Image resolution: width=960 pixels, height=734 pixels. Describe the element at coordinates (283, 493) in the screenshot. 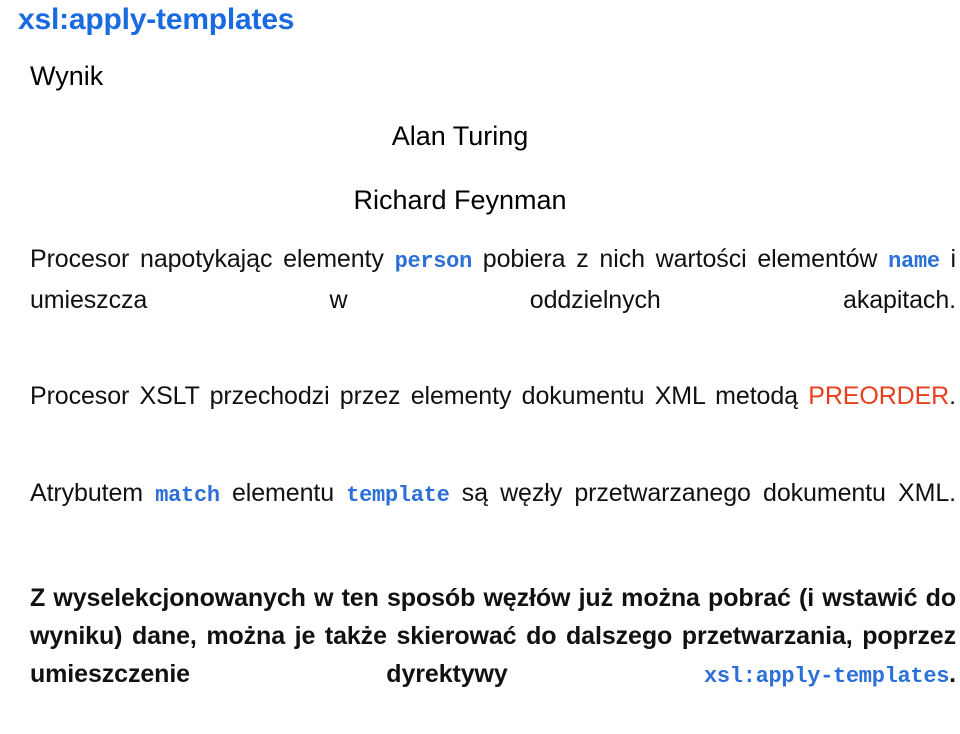

I see `paragraph-3-text-2: elementu` at that location.